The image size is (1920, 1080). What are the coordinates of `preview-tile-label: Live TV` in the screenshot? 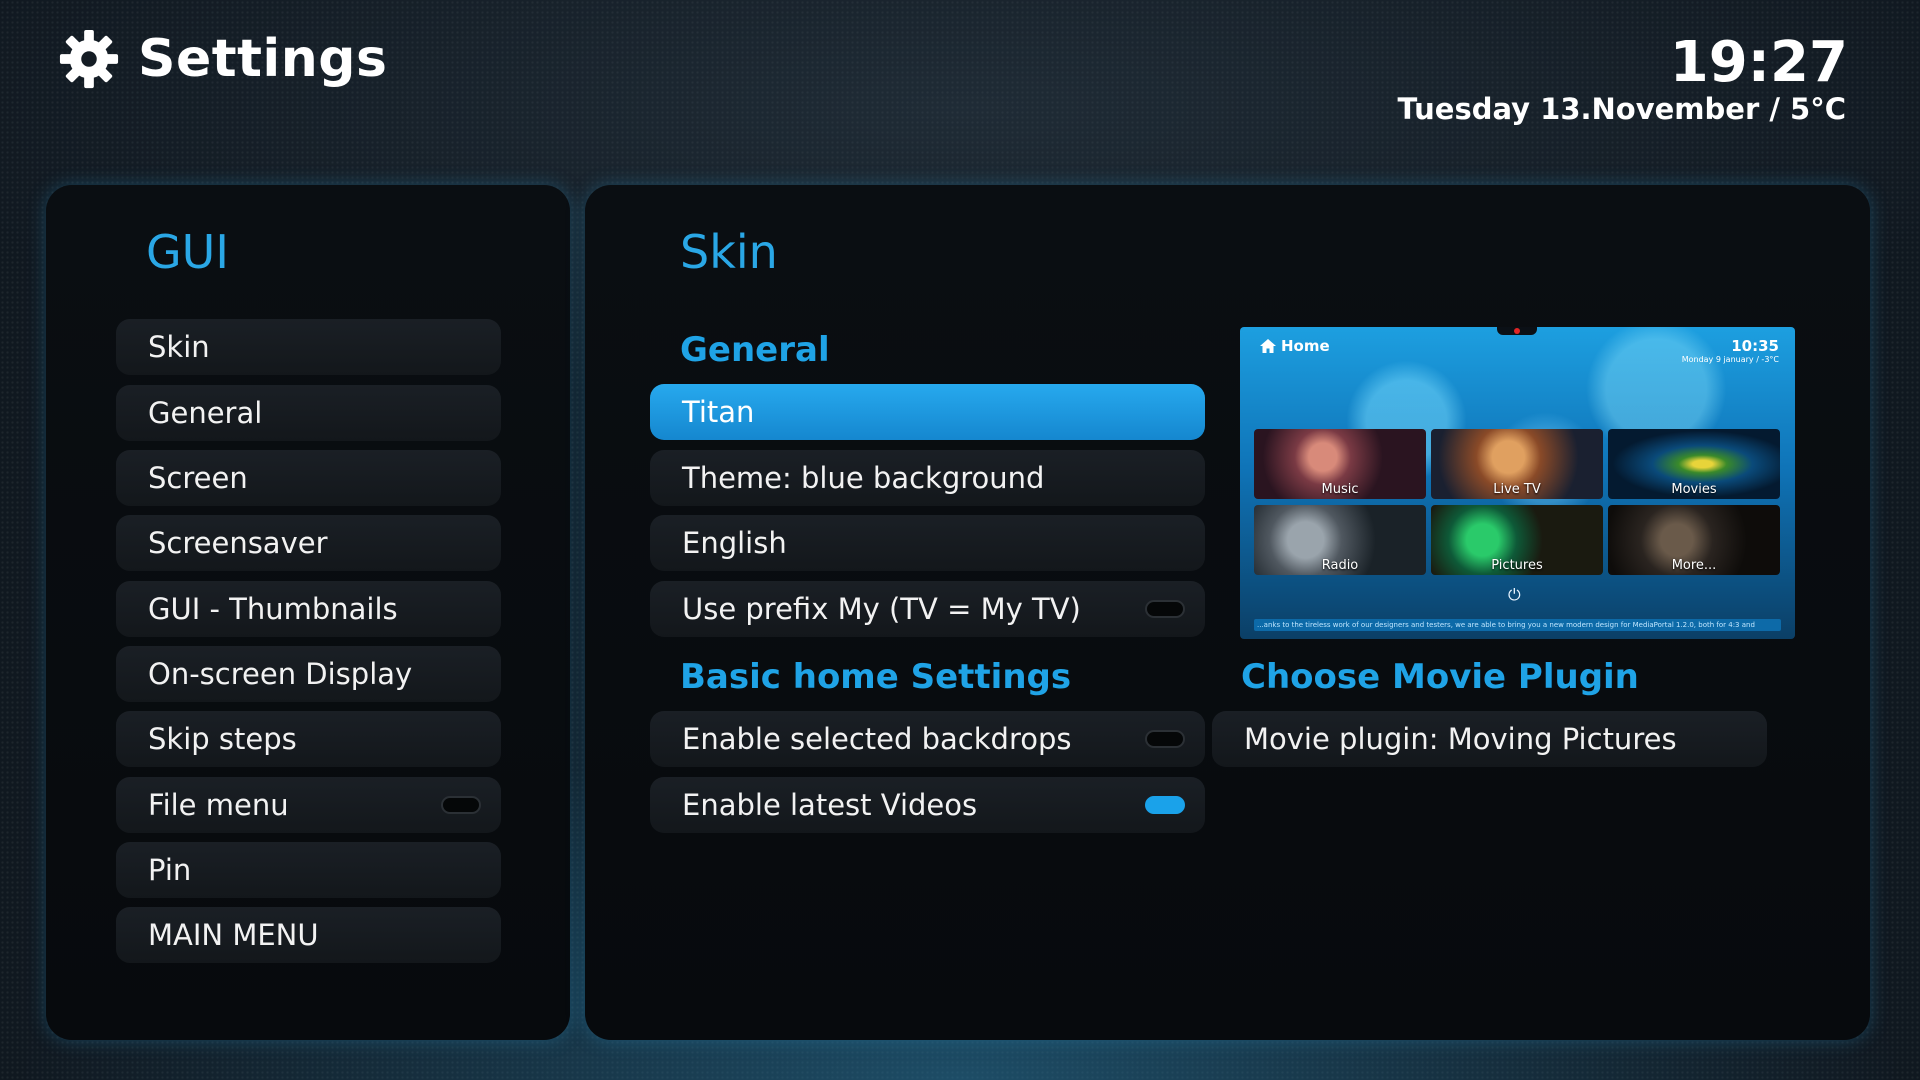 It's located at (1517, 489).